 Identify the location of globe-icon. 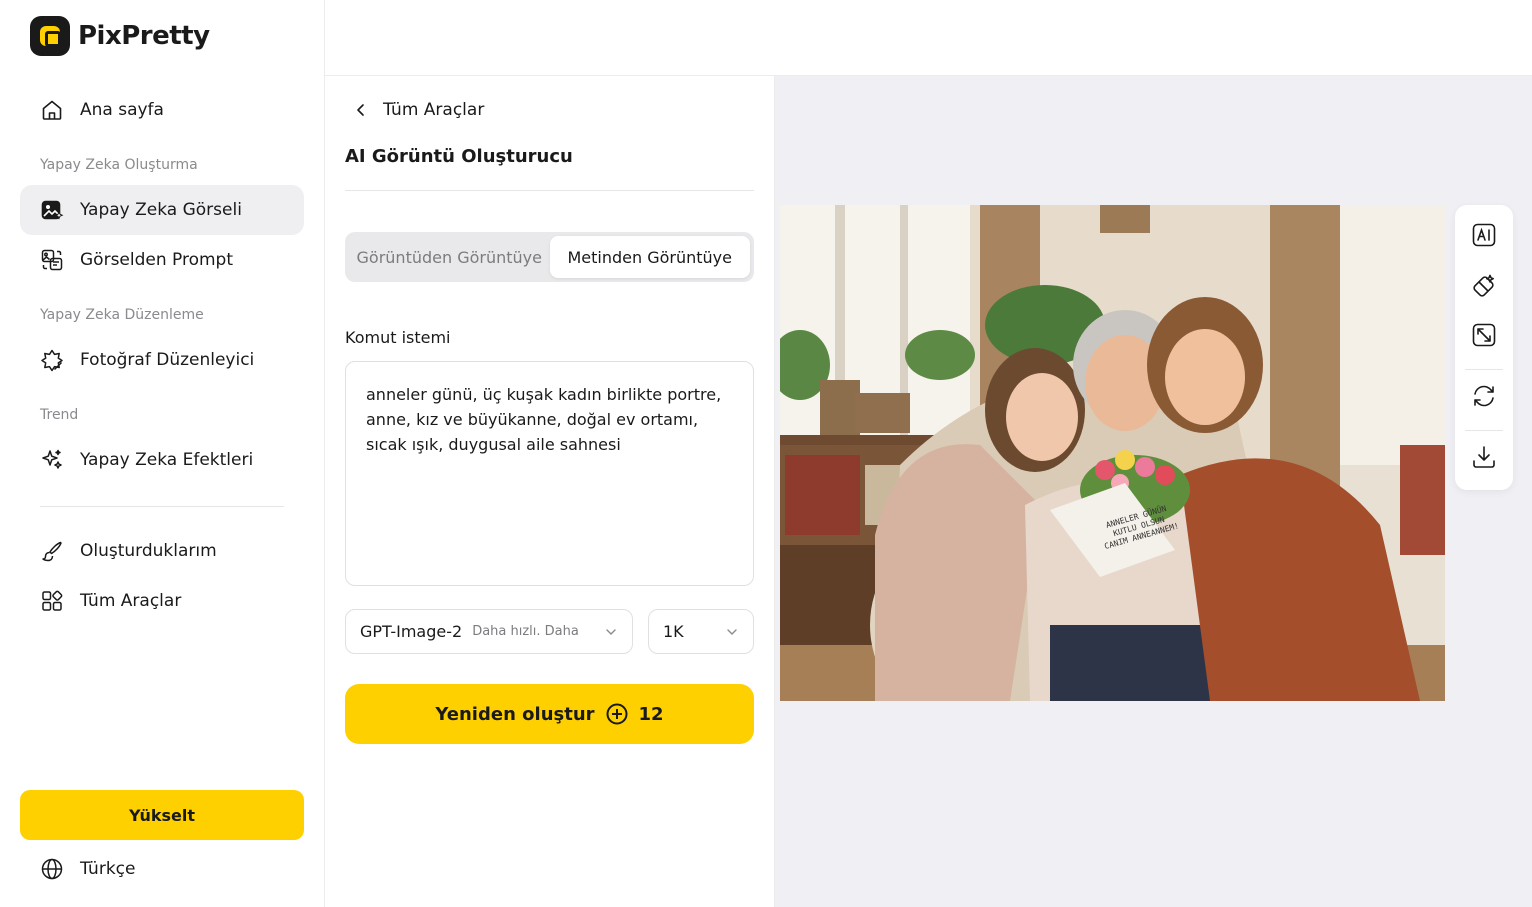
(52, 869).